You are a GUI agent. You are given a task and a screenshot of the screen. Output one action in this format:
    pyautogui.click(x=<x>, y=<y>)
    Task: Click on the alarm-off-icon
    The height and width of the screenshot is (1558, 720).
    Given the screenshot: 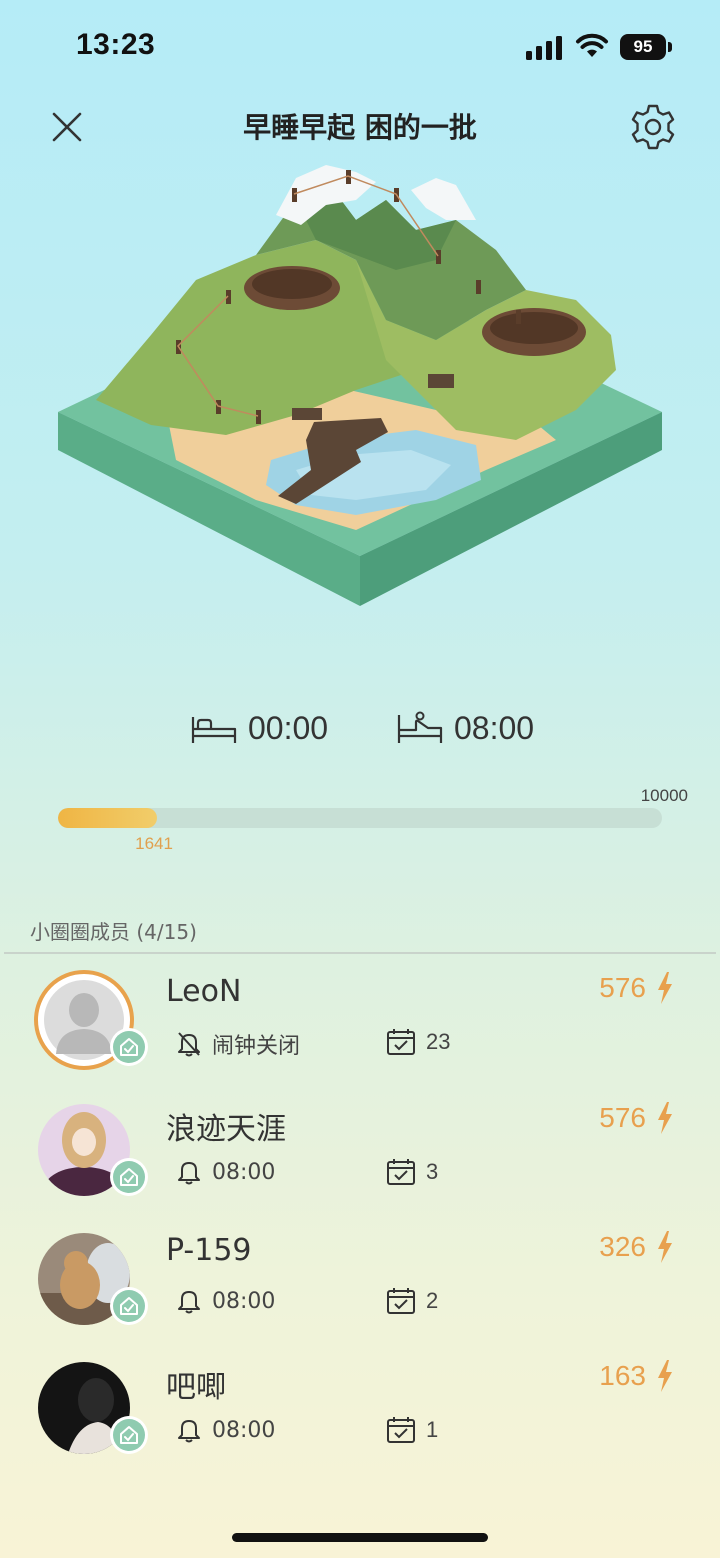 What is the action you would take?
    pyautogui.click(x=189, y=1044)
    